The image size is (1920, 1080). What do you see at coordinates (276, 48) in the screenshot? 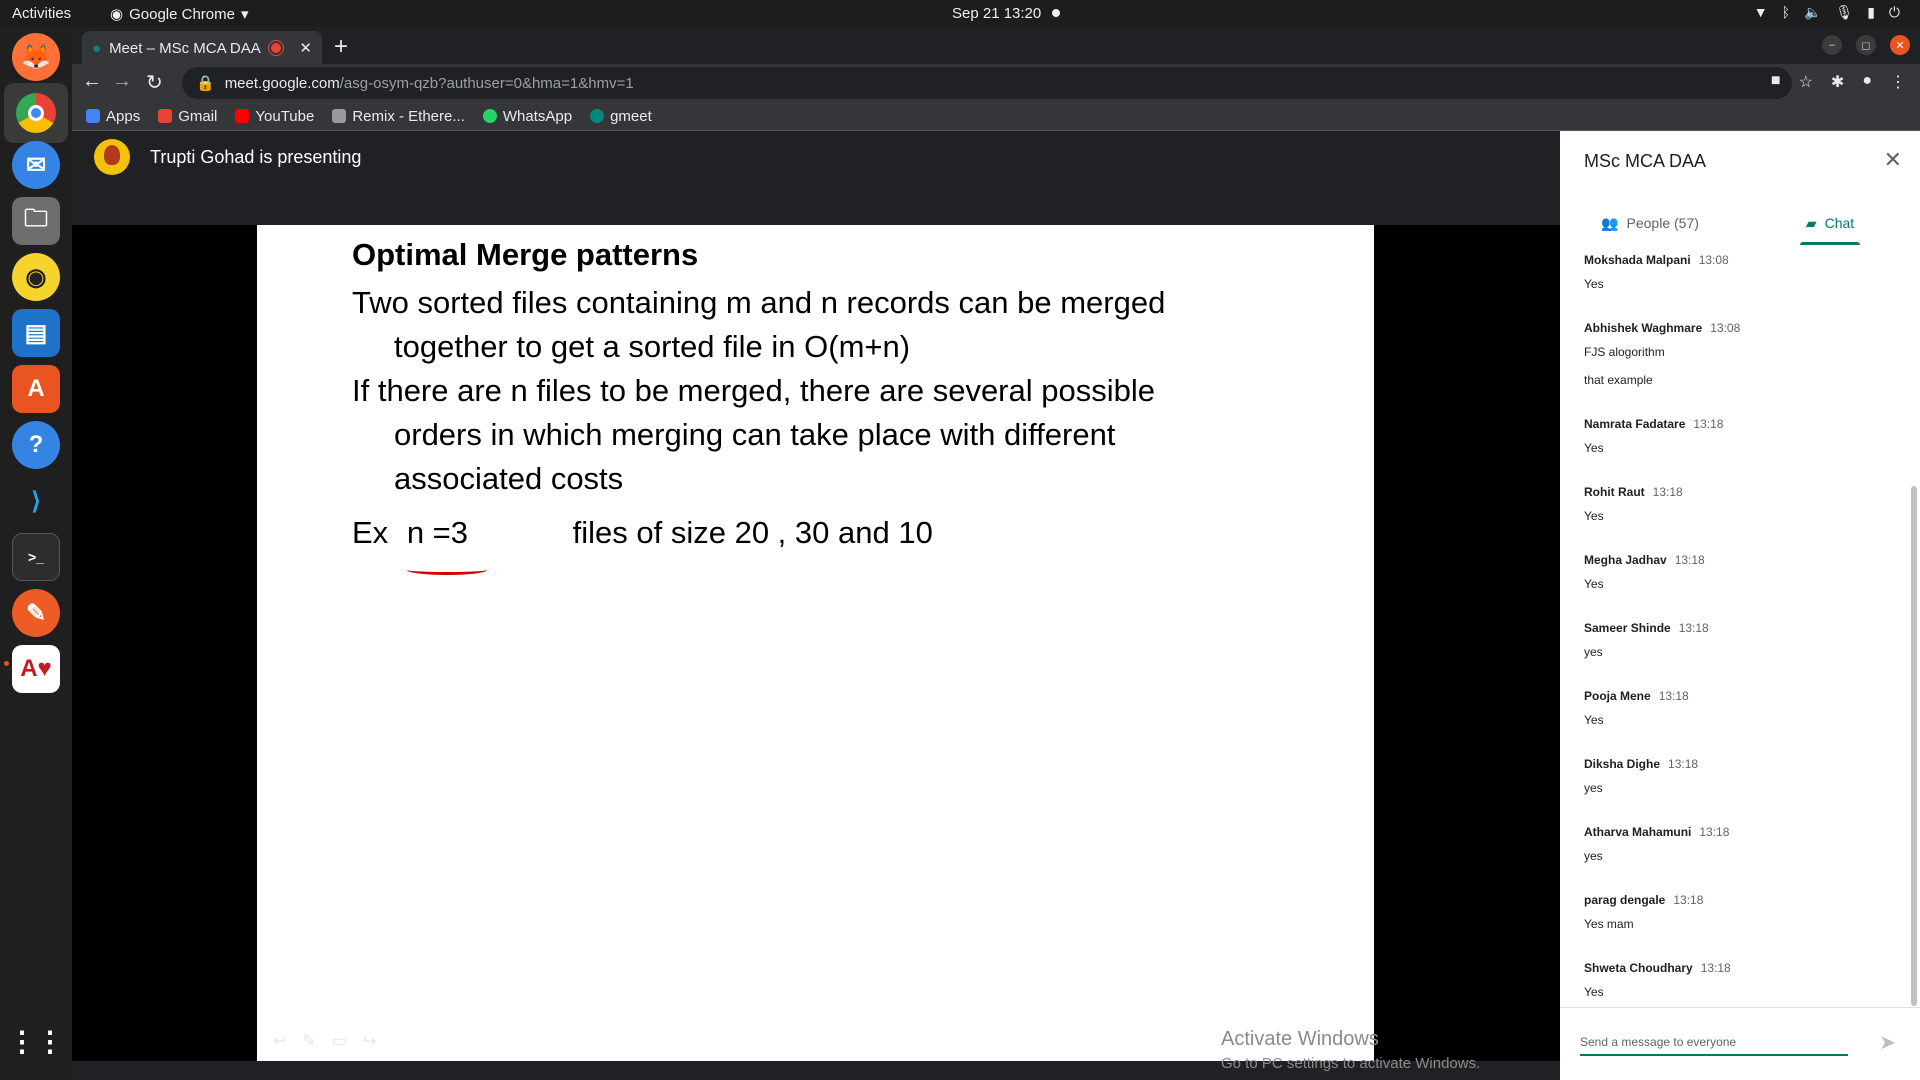
I see `recording-icon` at bounding box center [276, 48].